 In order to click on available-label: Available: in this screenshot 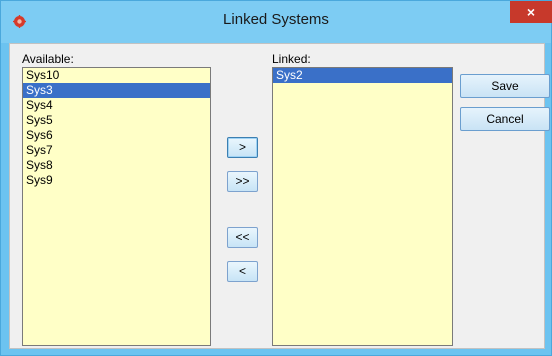, I will do `click(48, 59)`.